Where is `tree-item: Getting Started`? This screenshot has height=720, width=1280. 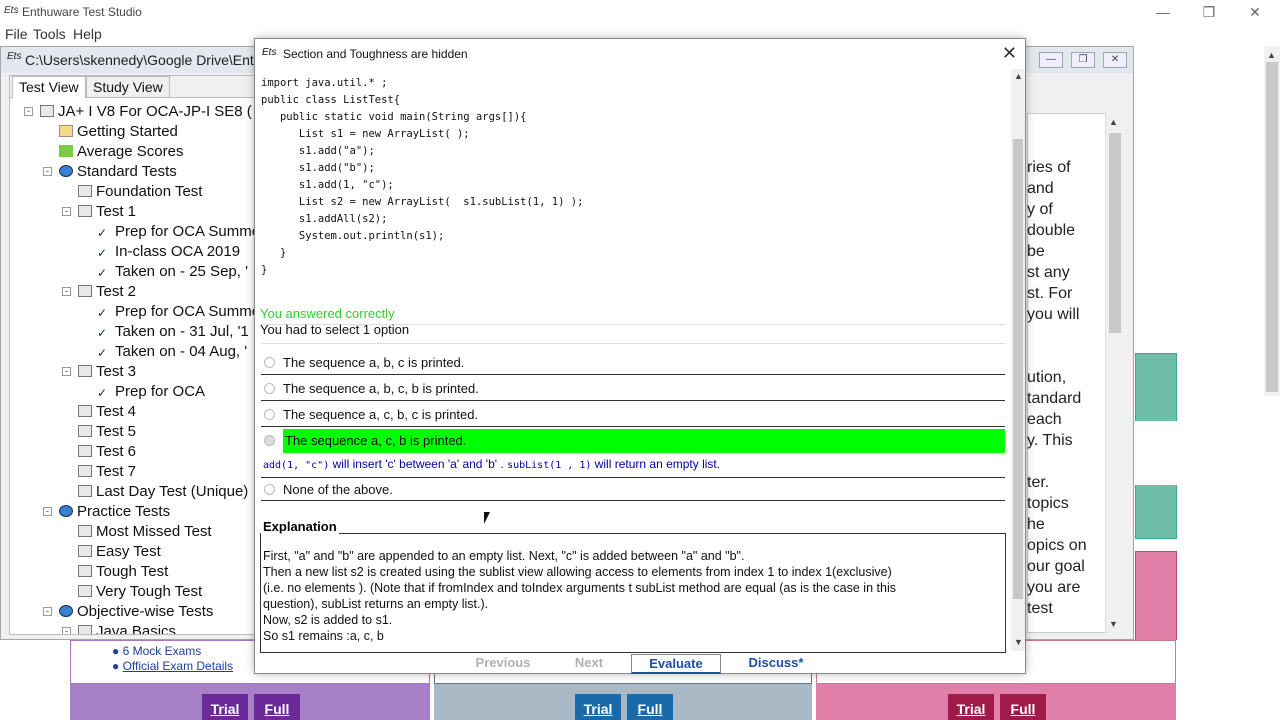
tree-item: Getting Started is located at coordinates (118, 132).